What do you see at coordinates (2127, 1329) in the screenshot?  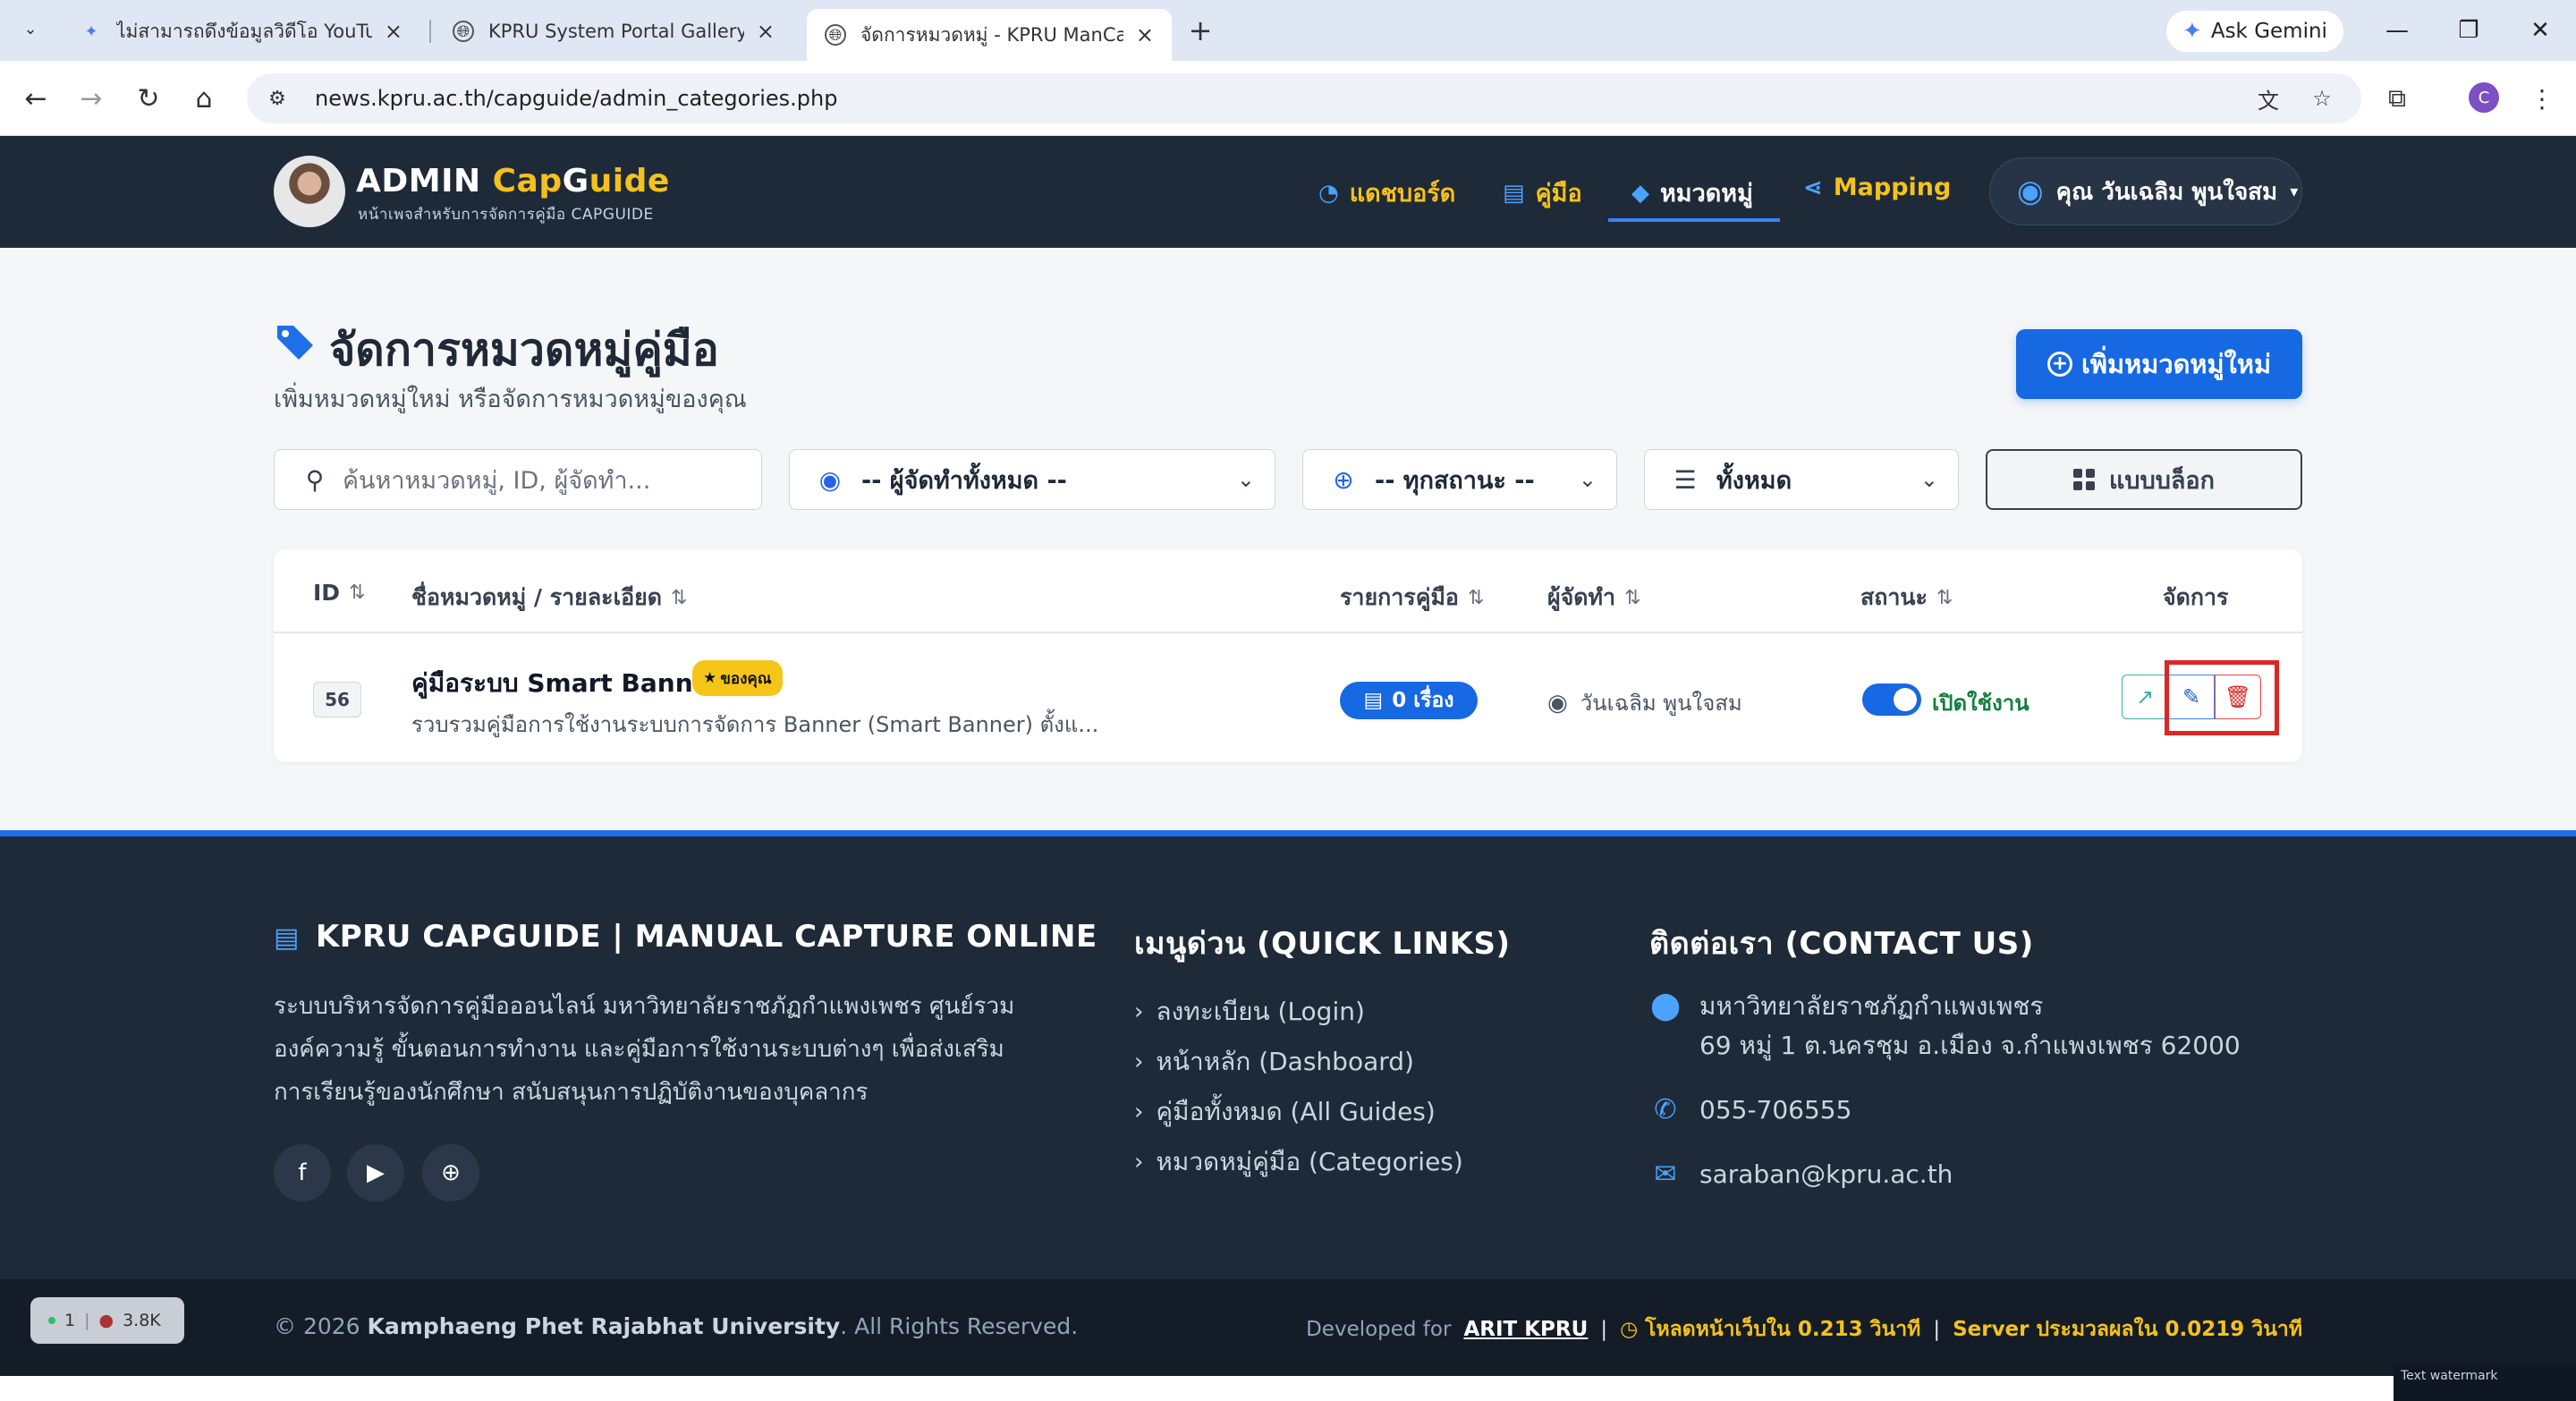 I see `server-time-stat: Server ประมวลผลใน 0.0219 วินาที` at bounding box center [2127, 1329].